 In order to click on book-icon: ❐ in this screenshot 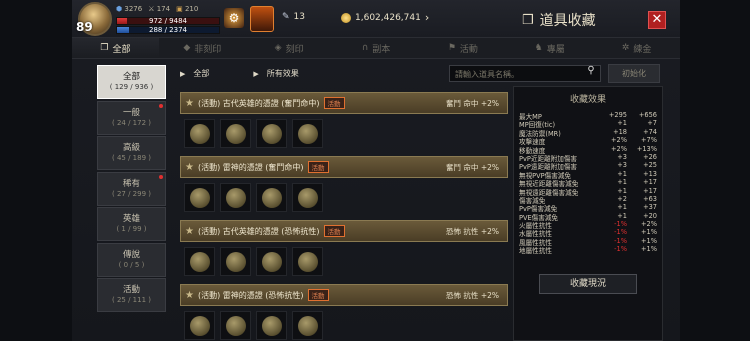, I will do `click(104, 48)`.